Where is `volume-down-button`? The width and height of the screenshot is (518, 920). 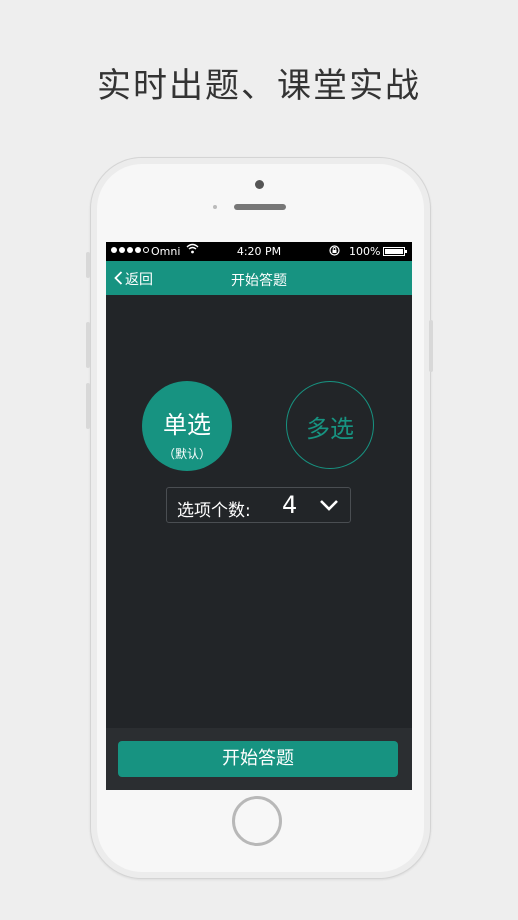
volume-down-button is located at coordinates (88, 406).